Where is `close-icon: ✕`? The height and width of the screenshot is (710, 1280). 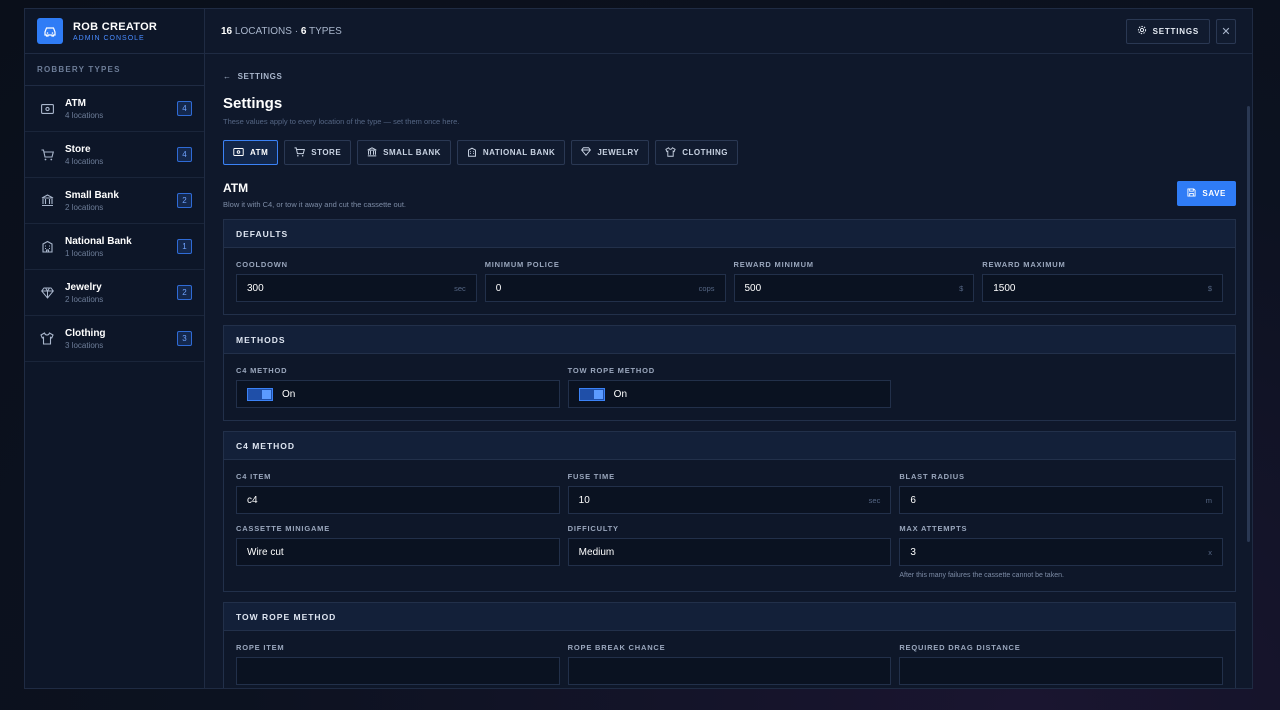 close-icon: ✕ is located at coordinates (1226, 31).